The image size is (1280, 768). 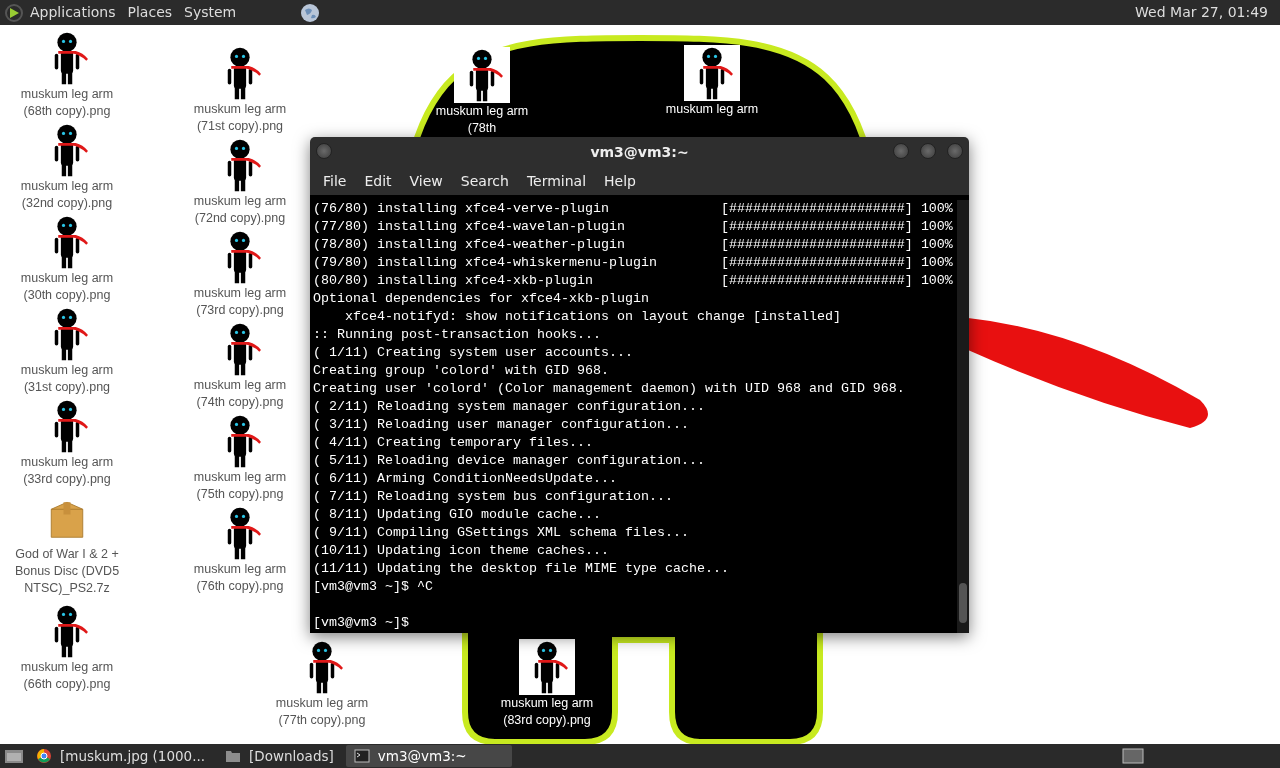 What do you see at coordinates (928, 151) in the screenshot?
I see `maximize-button` at bounding box center [928, 151].